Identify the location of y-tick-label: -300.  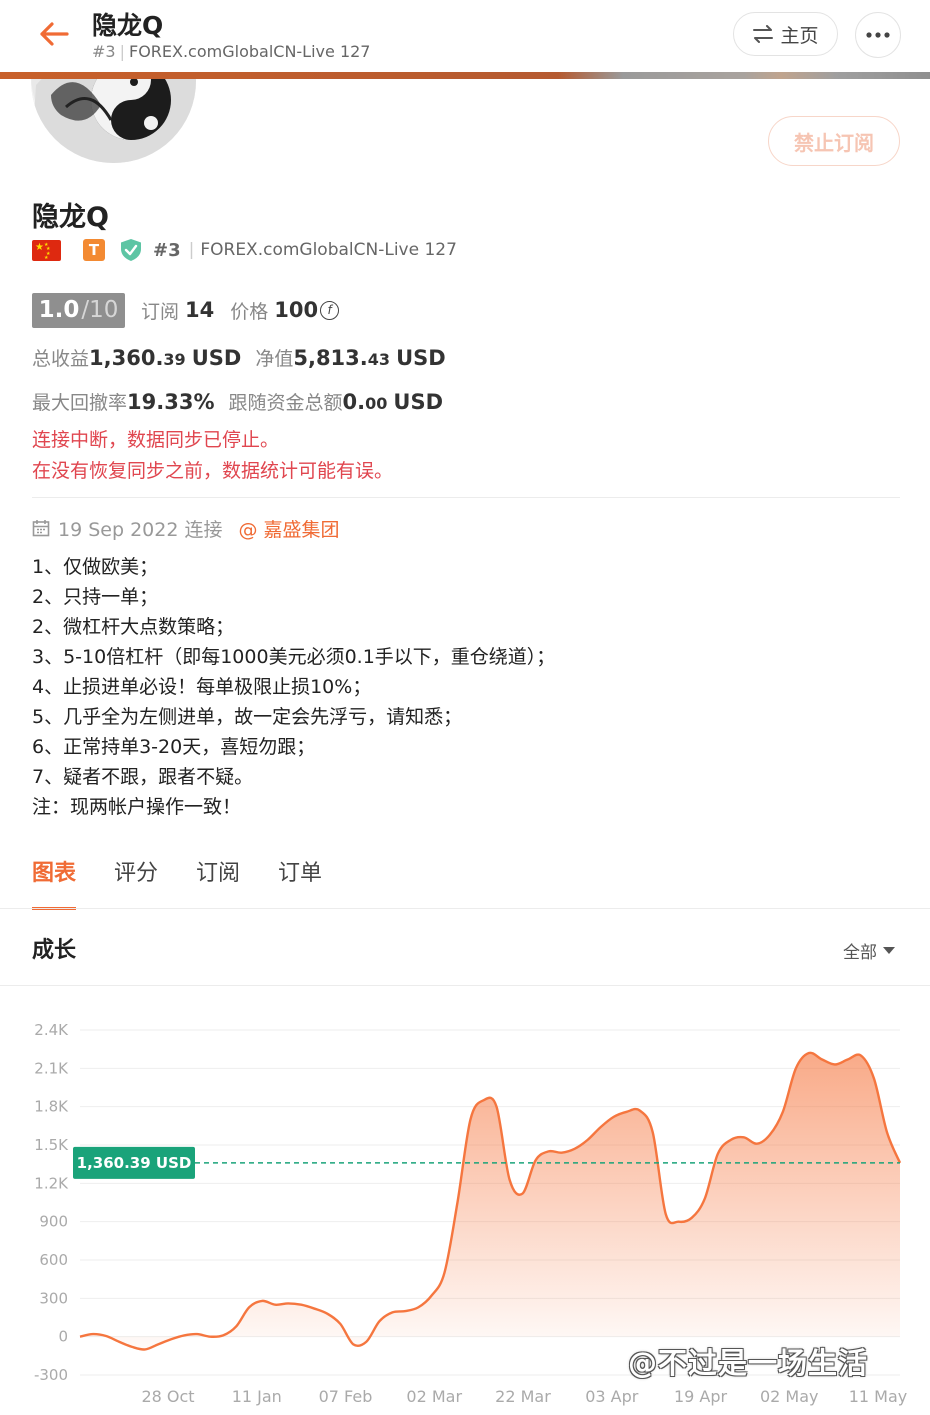
(51, 1375).